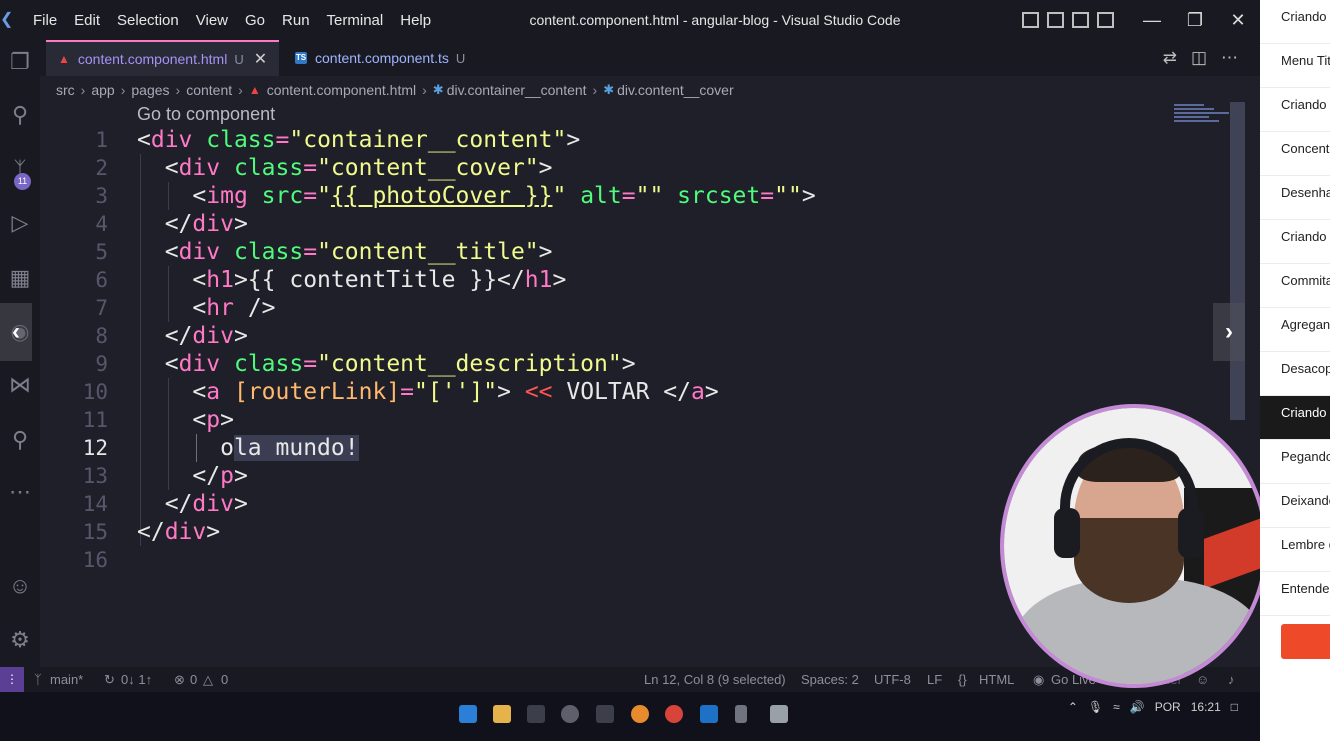 The width and height of the screenshot is (1330, 741). Describe the element at coordinates (1229, 332) in the screenshot. I see `next-arrow-icon: ›` at that location.